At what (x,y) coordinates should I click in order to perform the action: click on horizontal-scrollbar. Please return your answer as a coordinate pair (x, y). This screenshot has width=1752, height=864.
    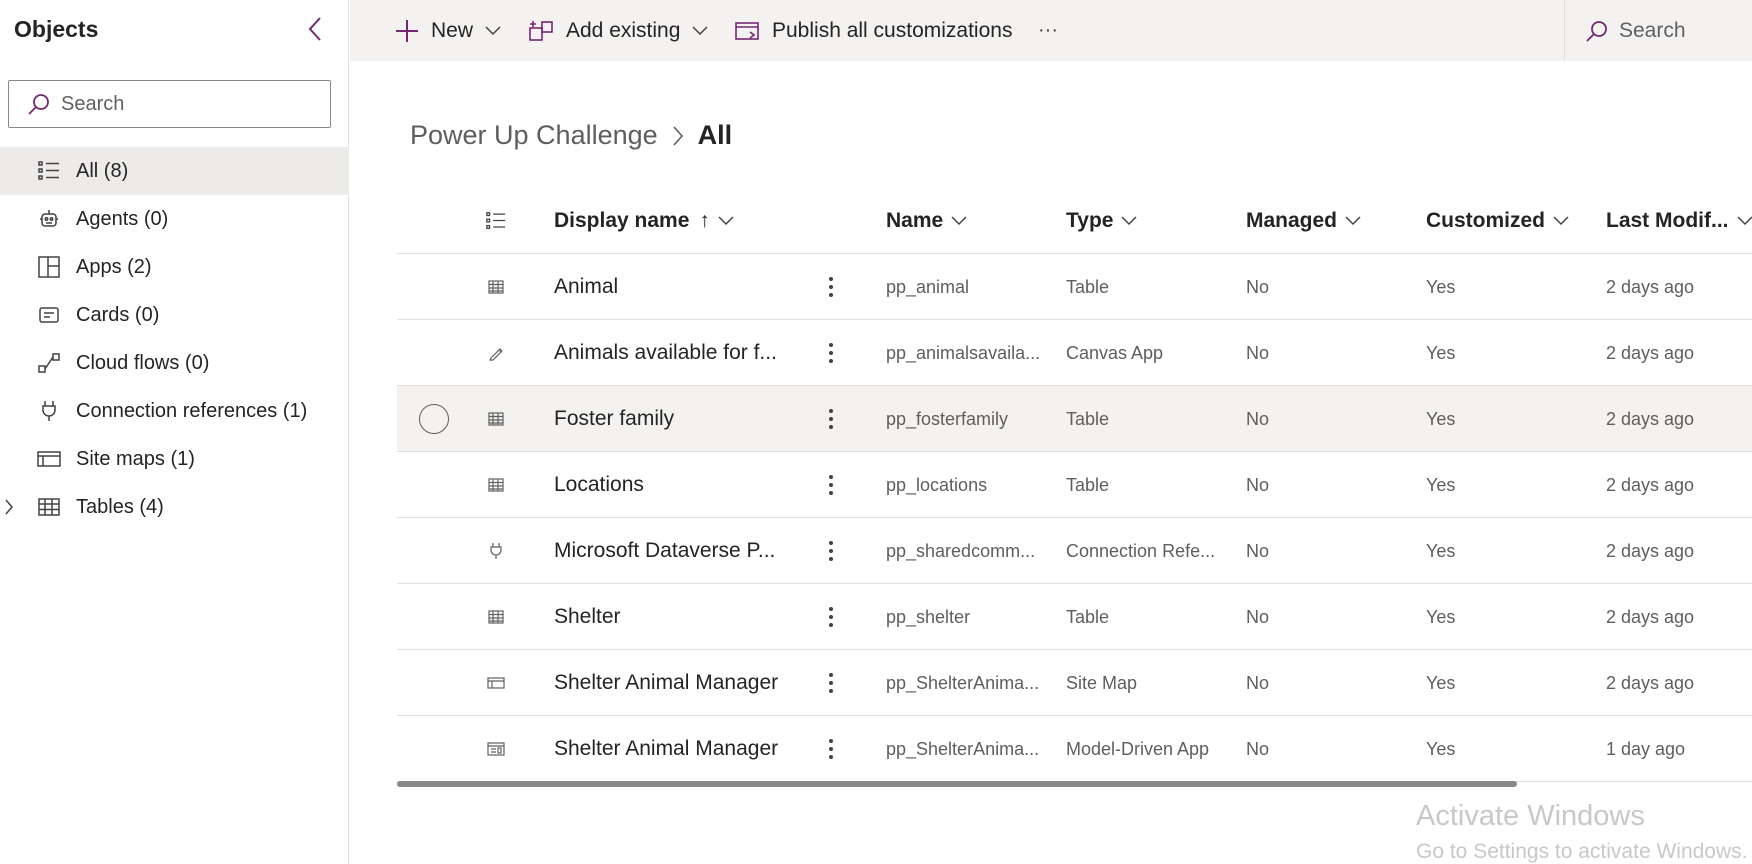
    Looking at the image, I should click on (957, 784).